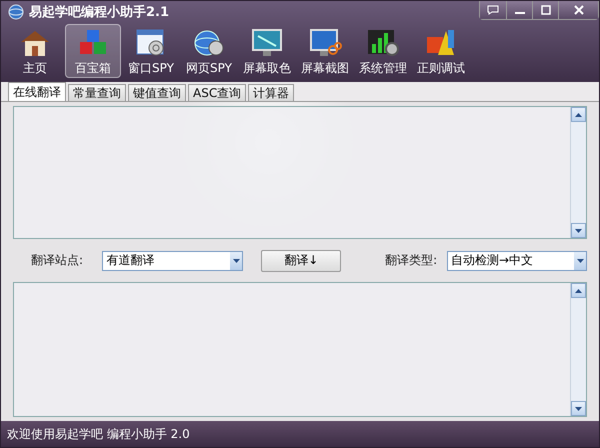  I want to click on close-icon, so click(579, 10).